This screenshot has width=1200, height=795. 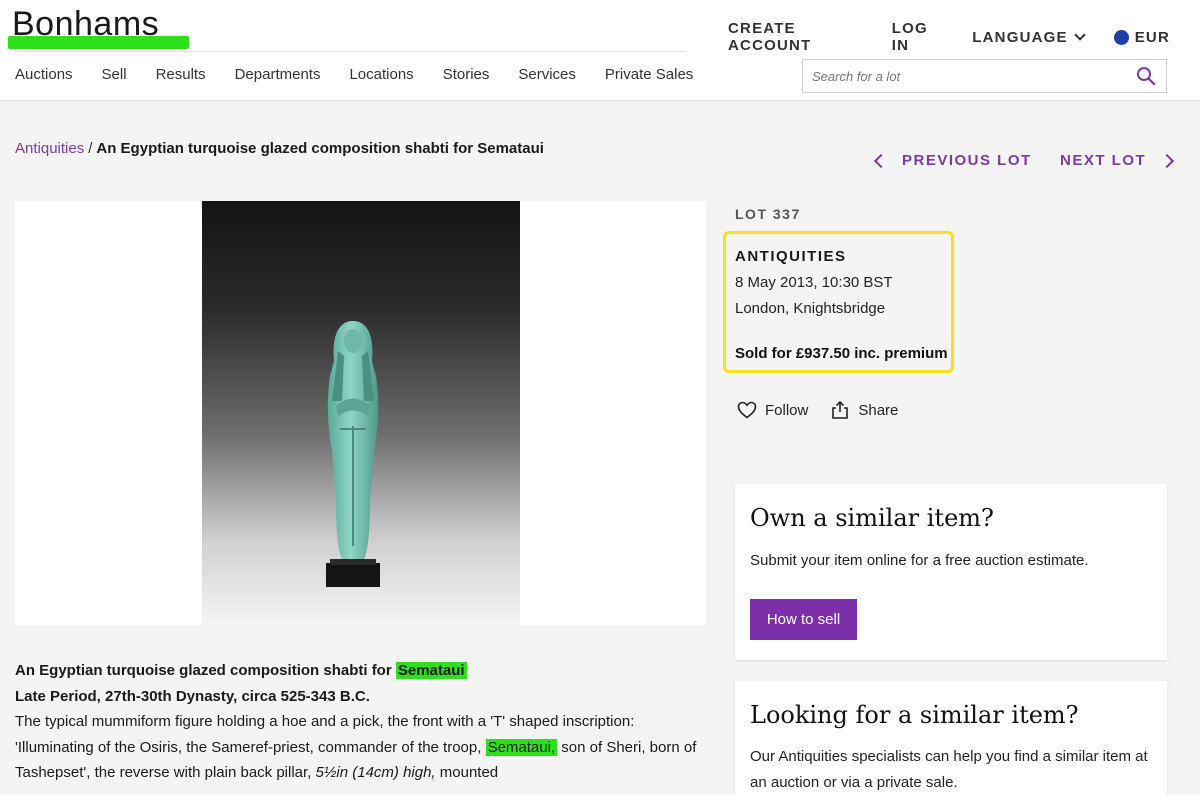 What do you see at coordinates (963, 76) in the screenshot?
I see `search-input` at bounding box center [963, 76].